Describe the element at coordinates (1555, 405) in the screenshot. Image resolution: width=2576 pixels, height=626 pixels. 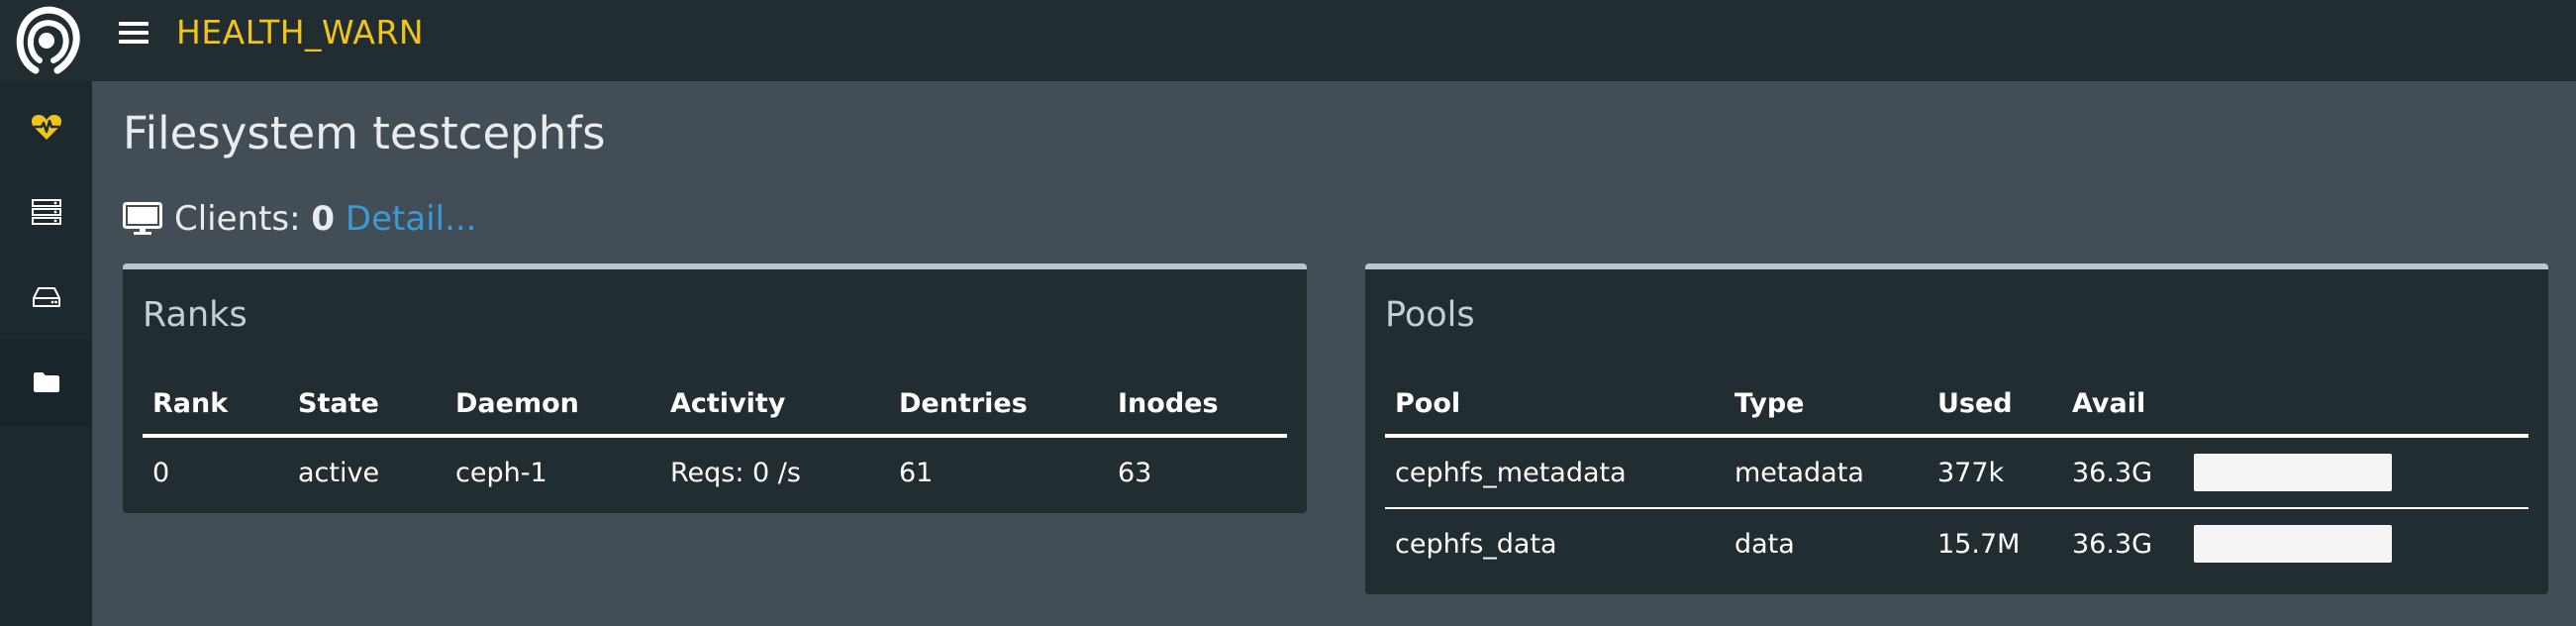
I see `col-pool: Pool` at that location.